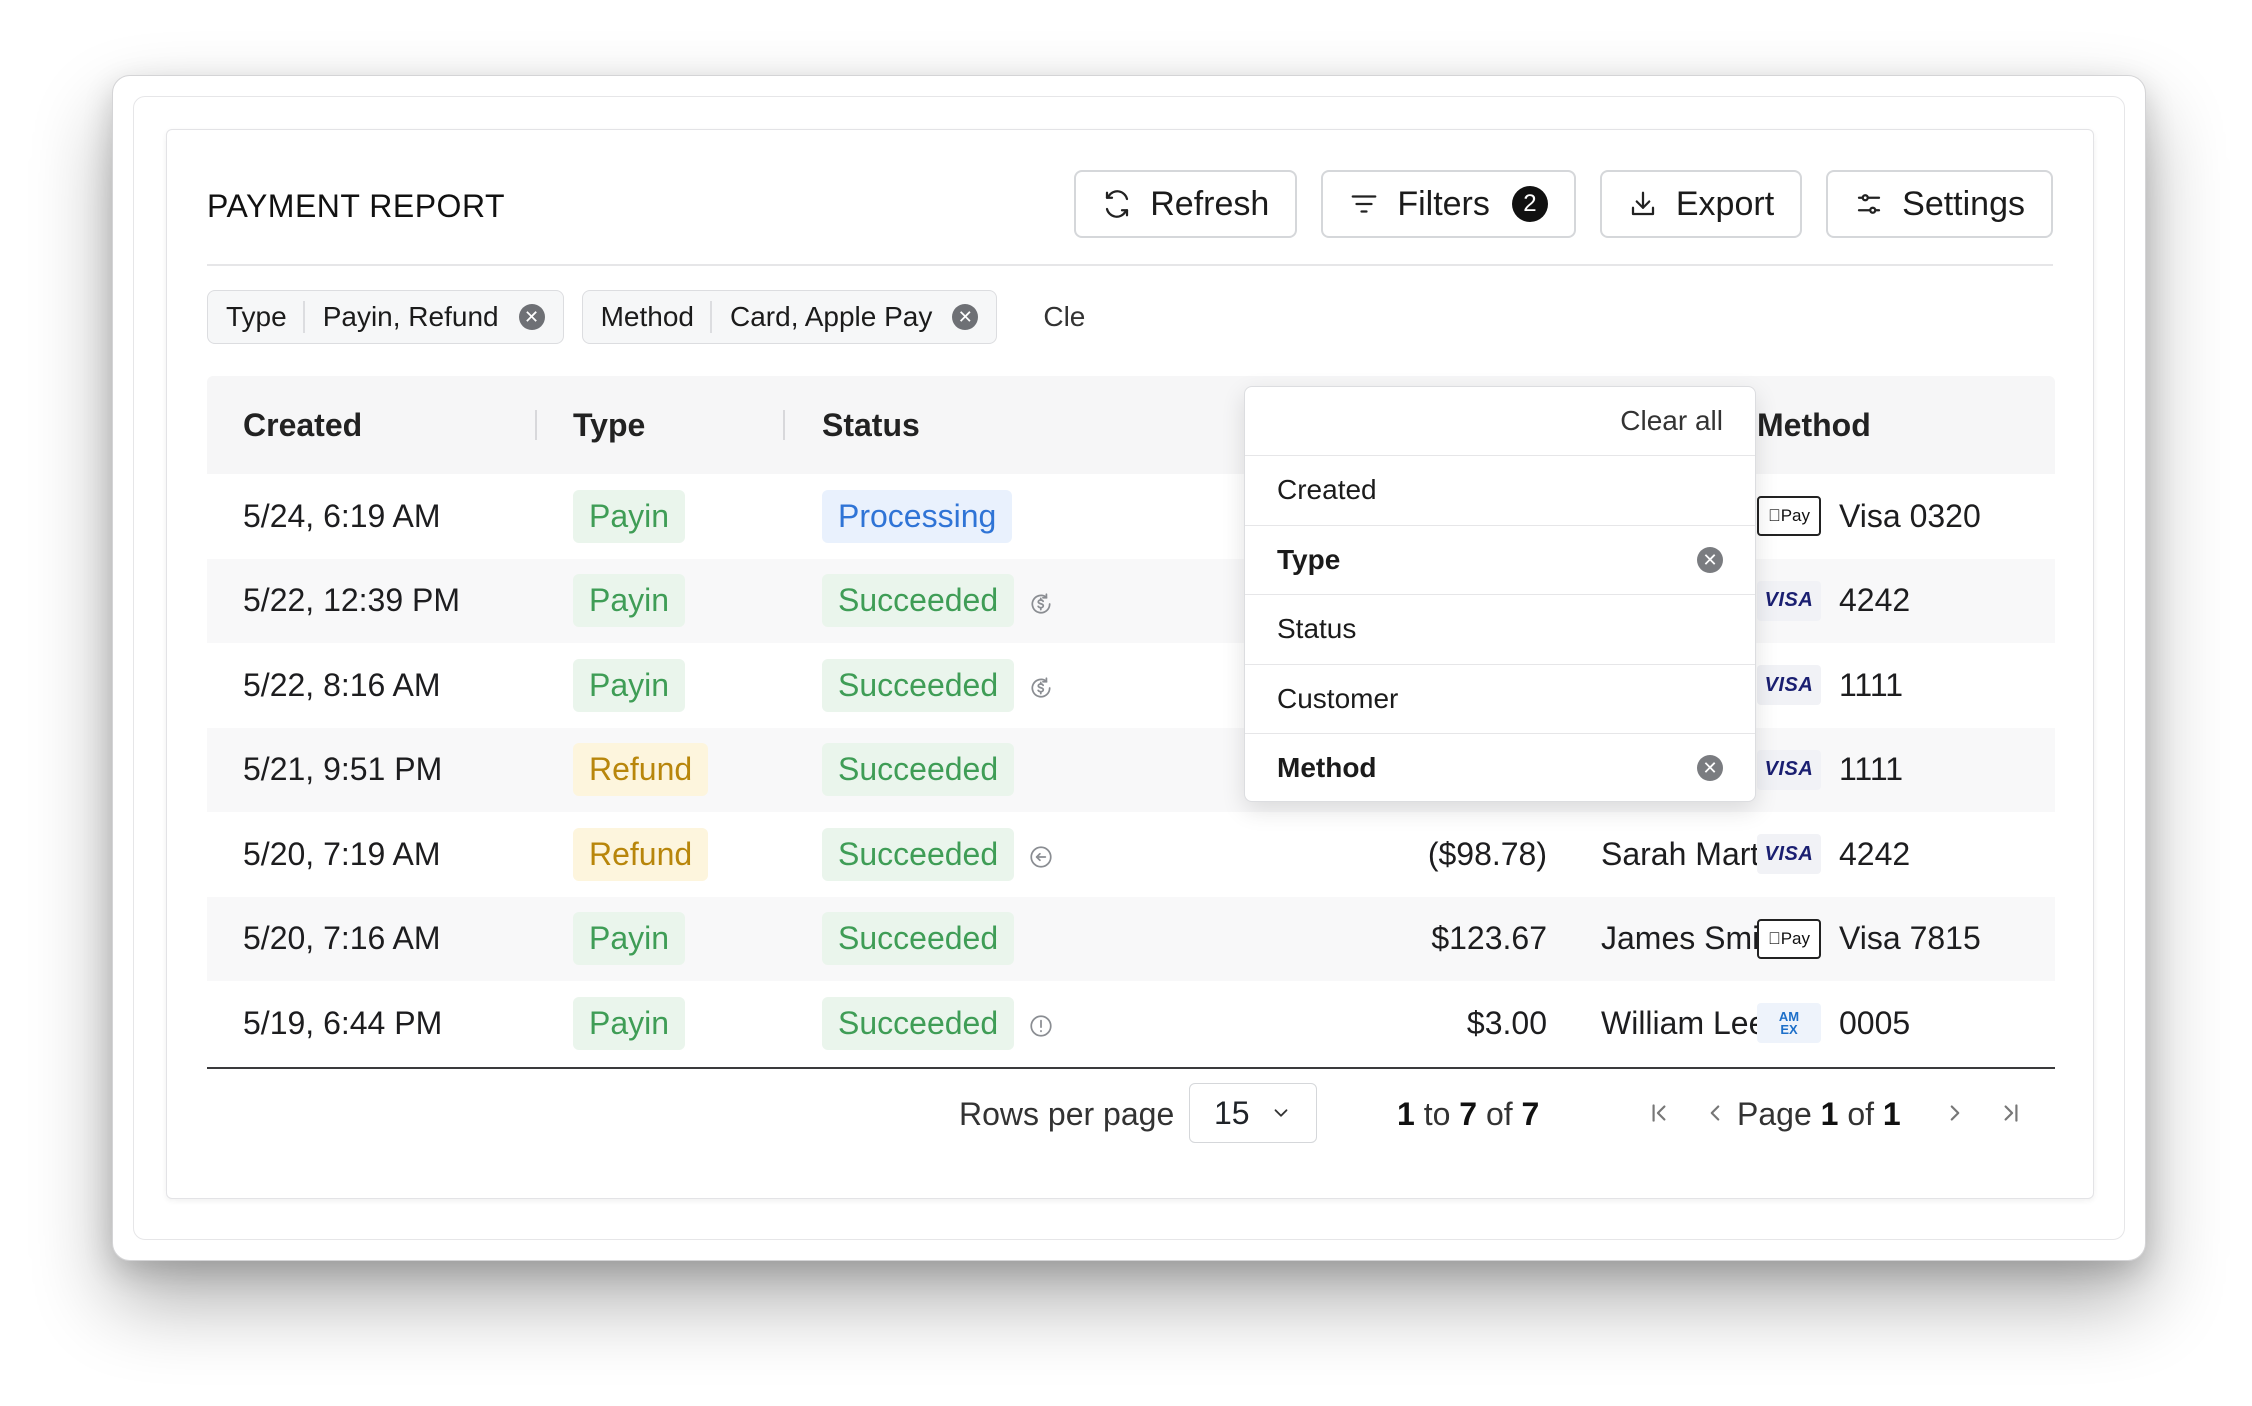  I want to click on download-icon, so click(1642, 203).